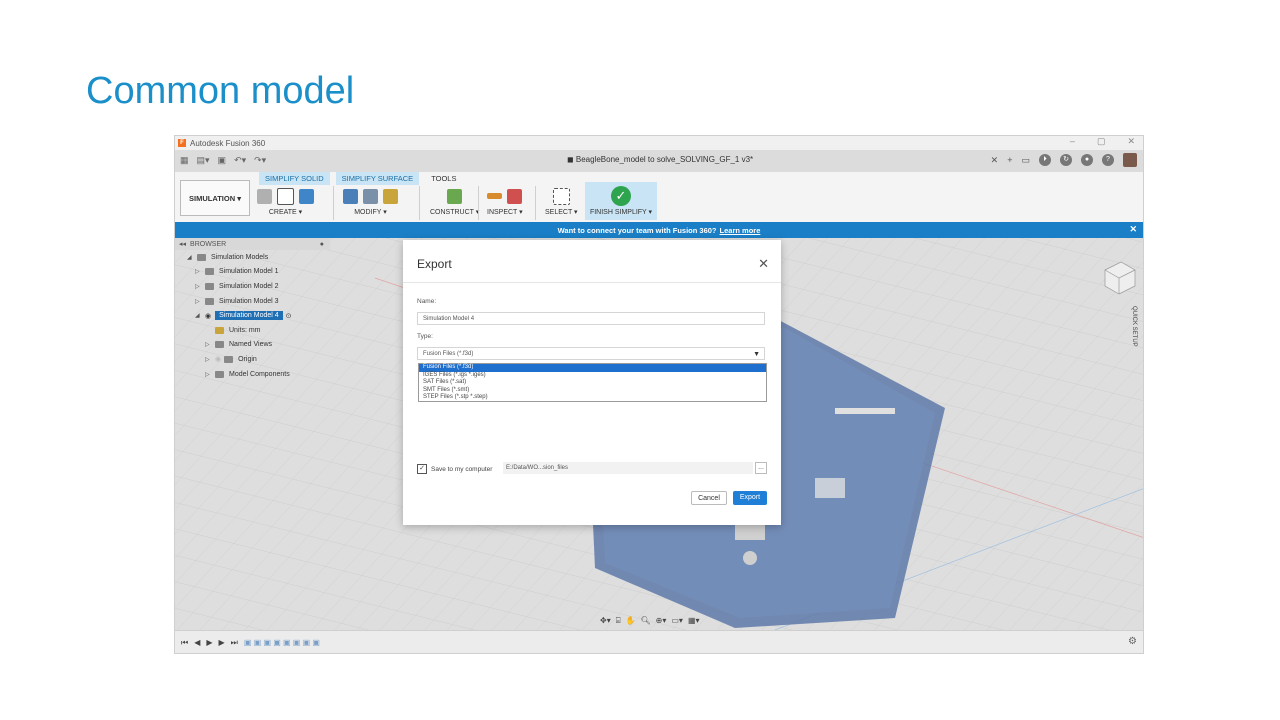  What do you see at coordinates (285, 196) in the screenshot?
I see `create-sketch-icon` at bounding box center [285, 196].